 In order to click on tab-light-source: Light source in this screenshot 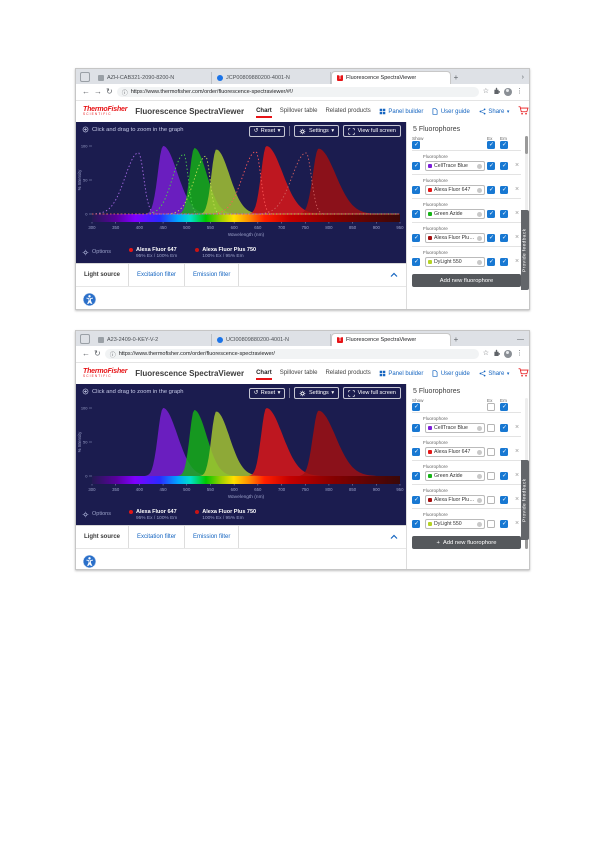, I will do `click(103, 537)`.